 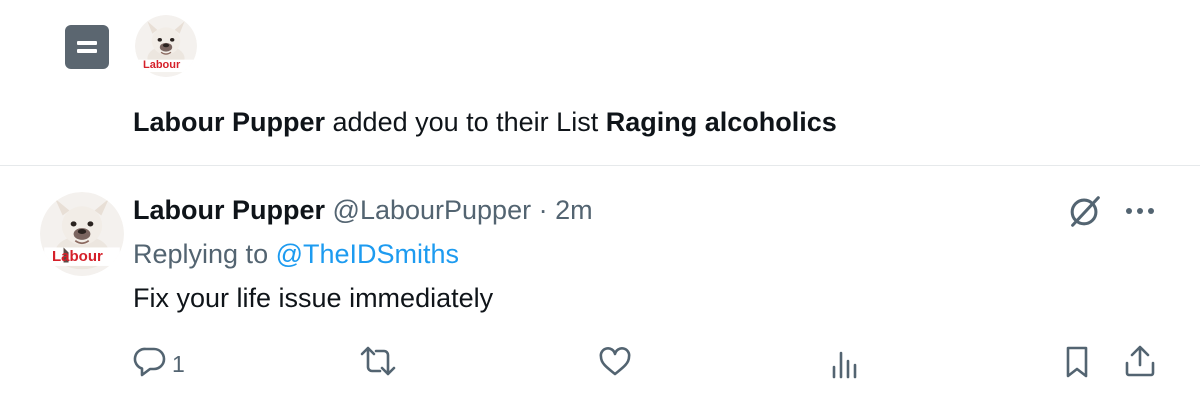 What do you see at coordinates (574, 210) in the screenshot?
I see `tweet-timestamp: 2m` at bounding box center [574, 210].